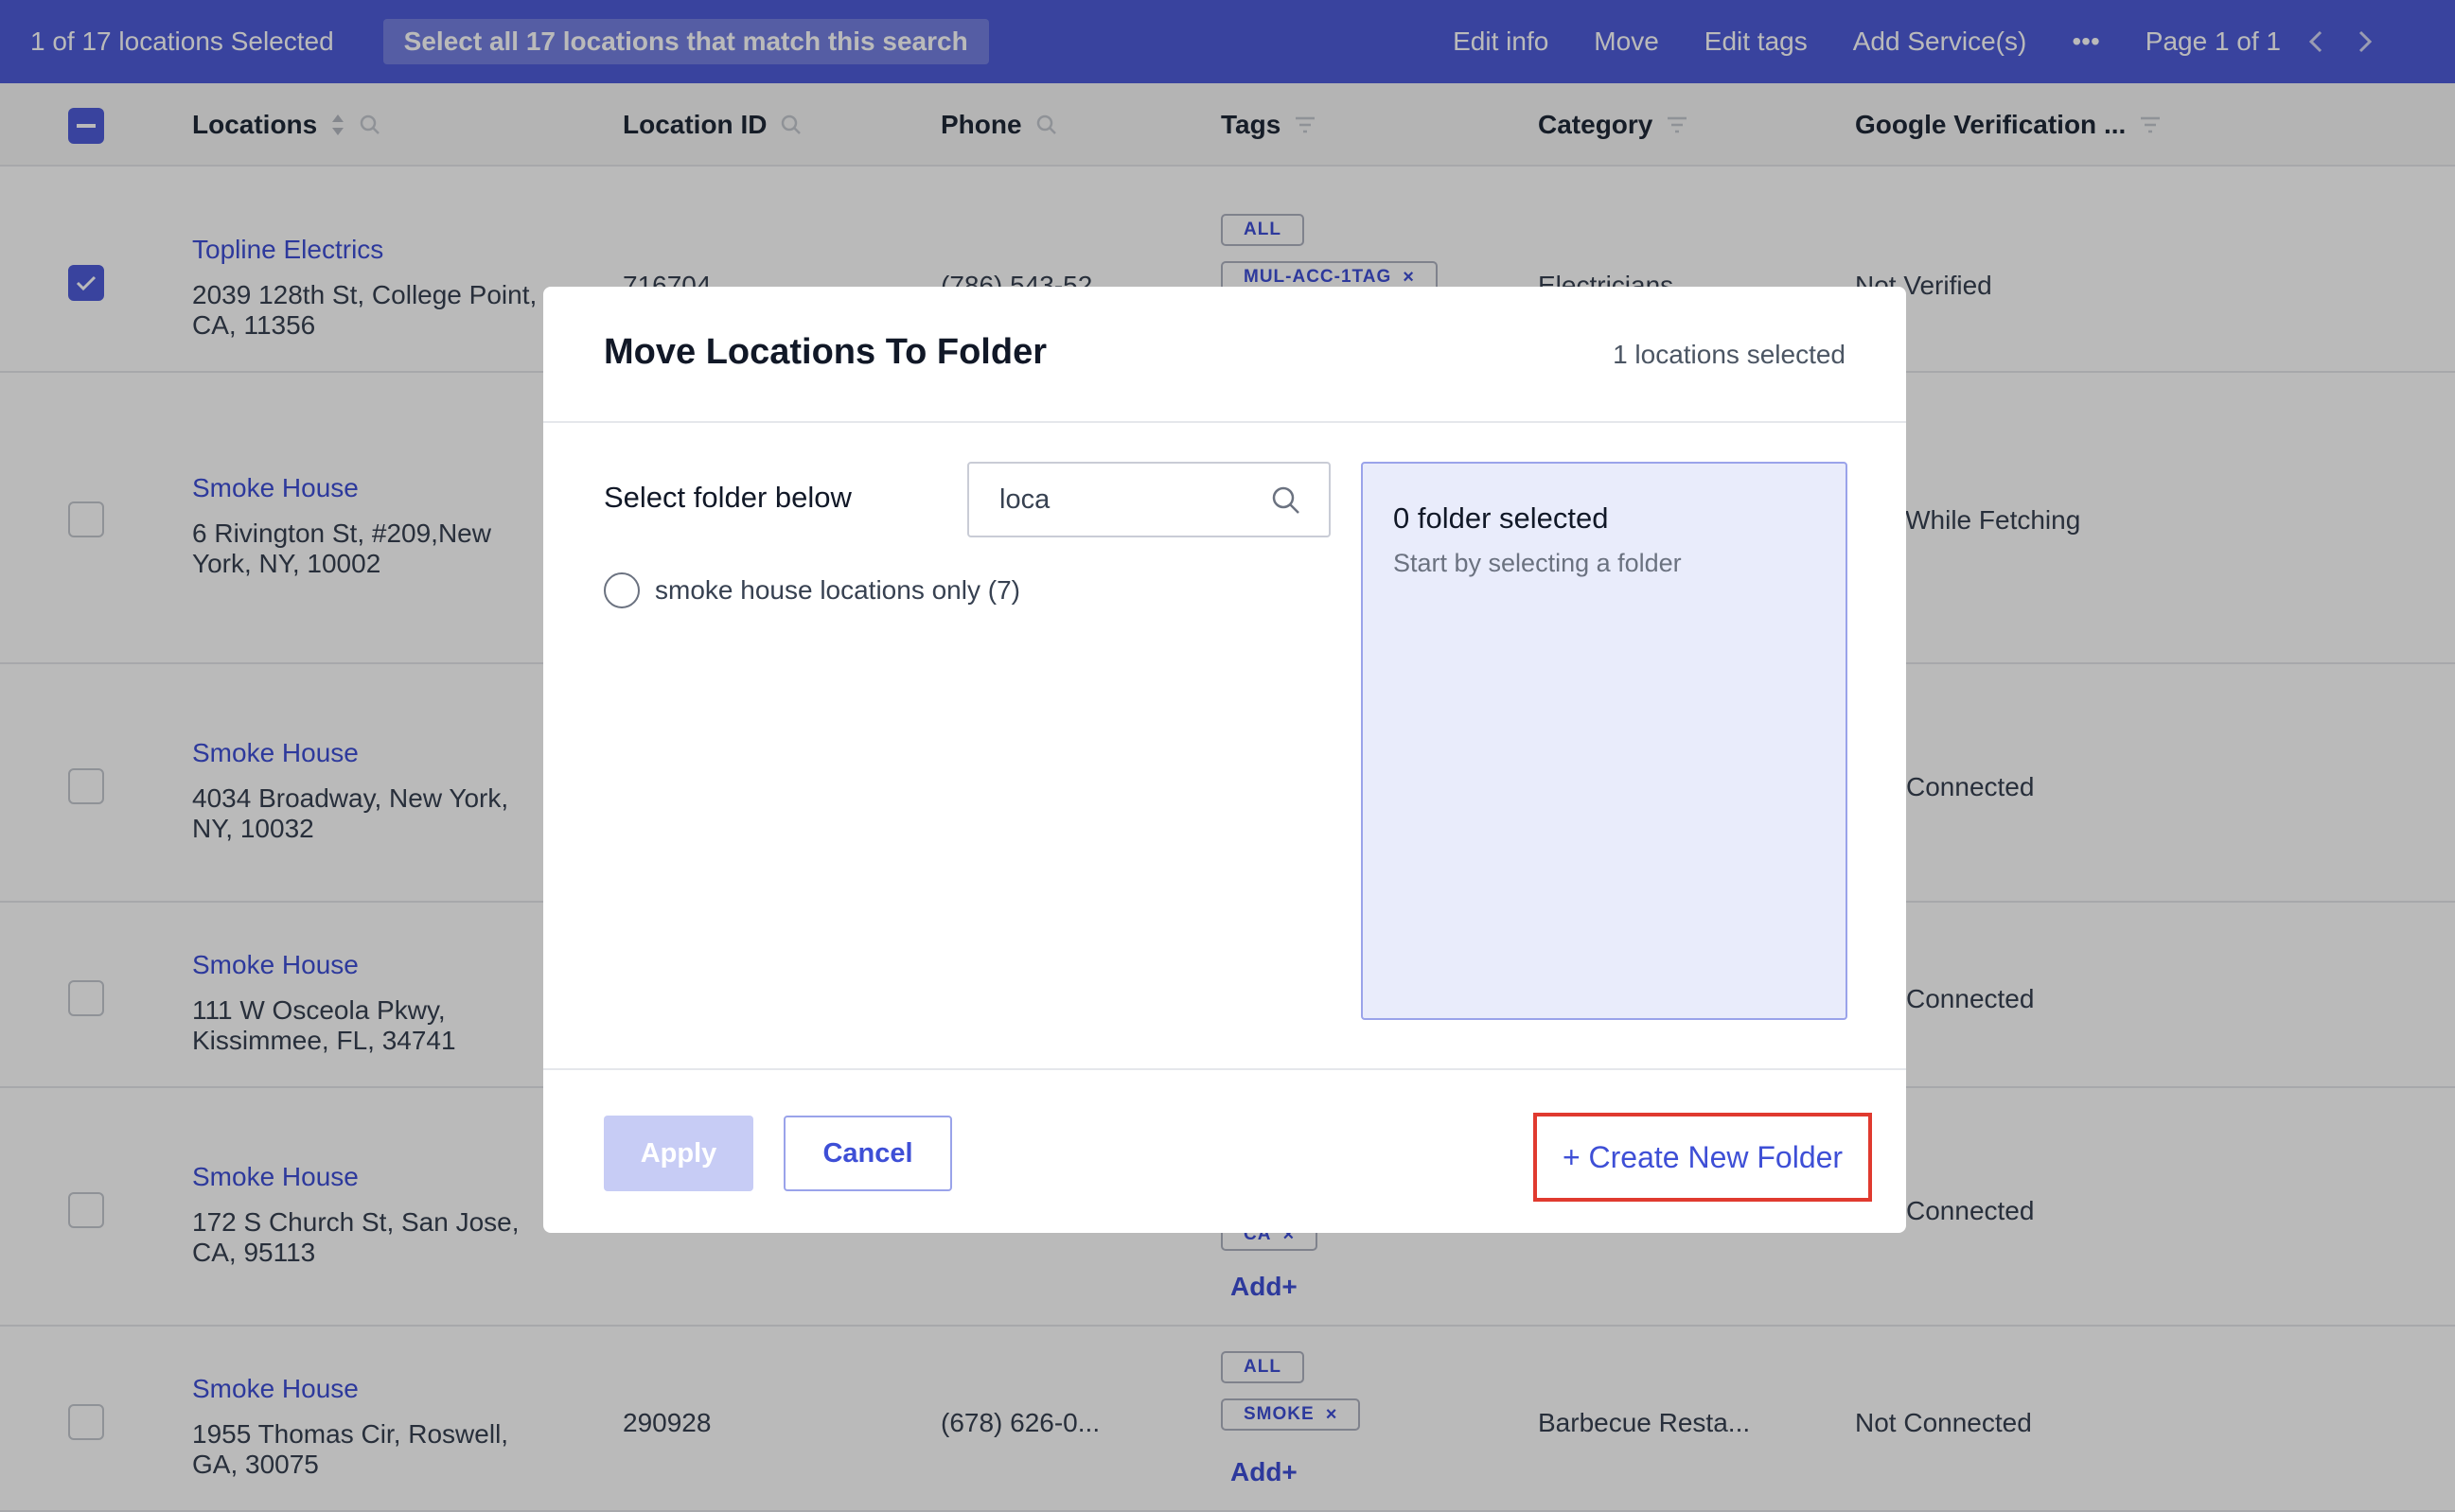 This screenshot has width=2455, height=1512. Describe the element at coordinates (622, 590) in the screenshot. I see `folder-radio` at that location.